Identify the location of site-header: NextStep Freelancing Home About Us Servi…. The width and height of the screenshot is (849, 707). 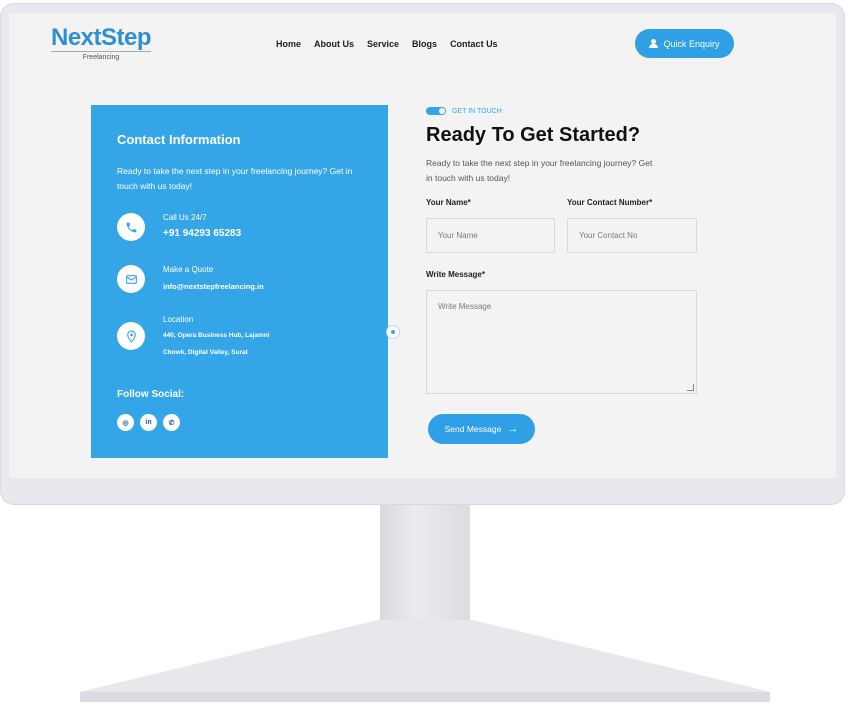
(422, 44).